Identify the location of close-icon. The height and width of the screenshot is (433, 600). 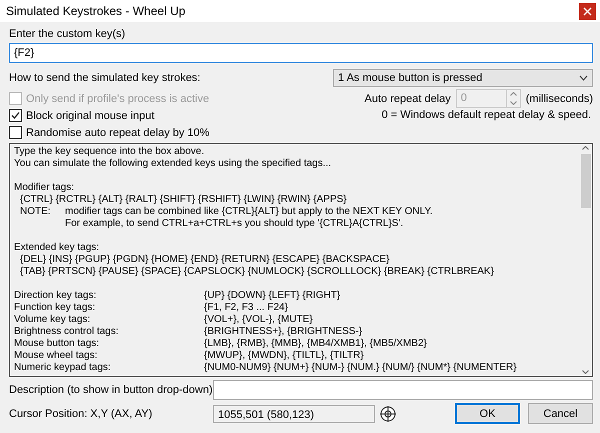
(587, 11).